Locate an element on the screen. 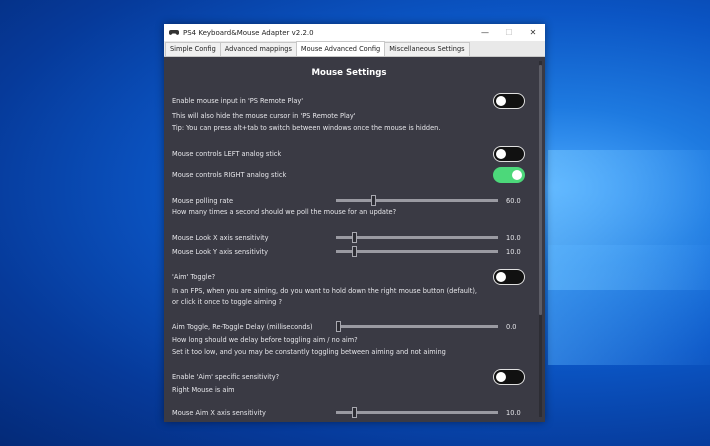  look-x-slider is located at coordinates (417, 237).